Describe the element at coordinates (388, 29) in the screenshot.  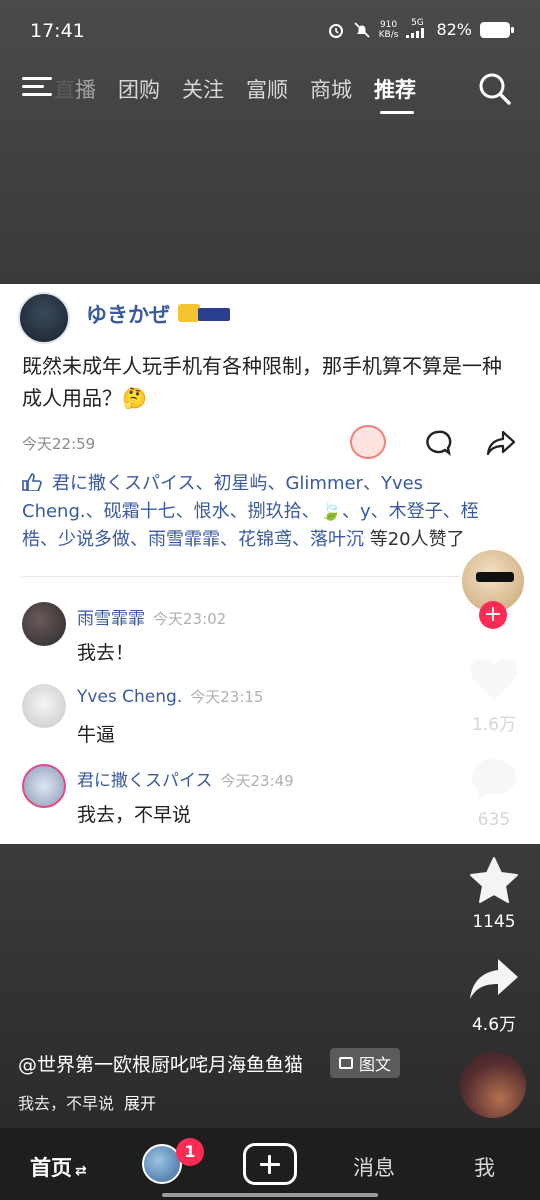
I see `network-speed: 910 KB/s` at that location.